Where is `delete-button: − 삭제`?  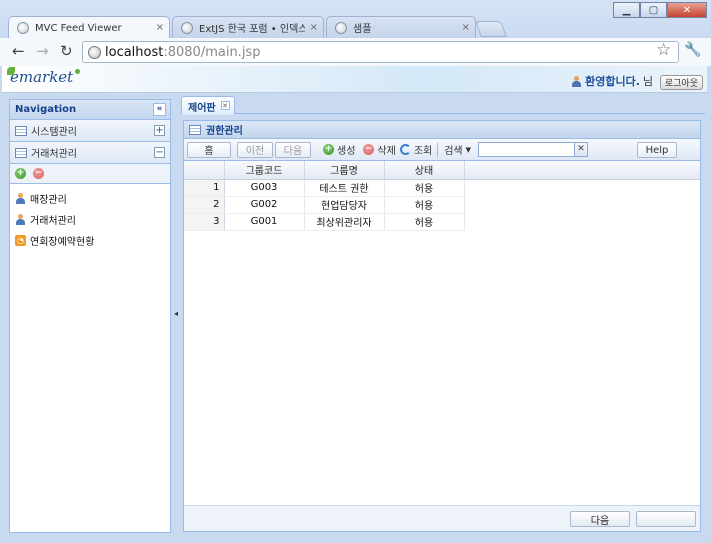 delete-button: − 삭제 is located at coordinates (379, 150).